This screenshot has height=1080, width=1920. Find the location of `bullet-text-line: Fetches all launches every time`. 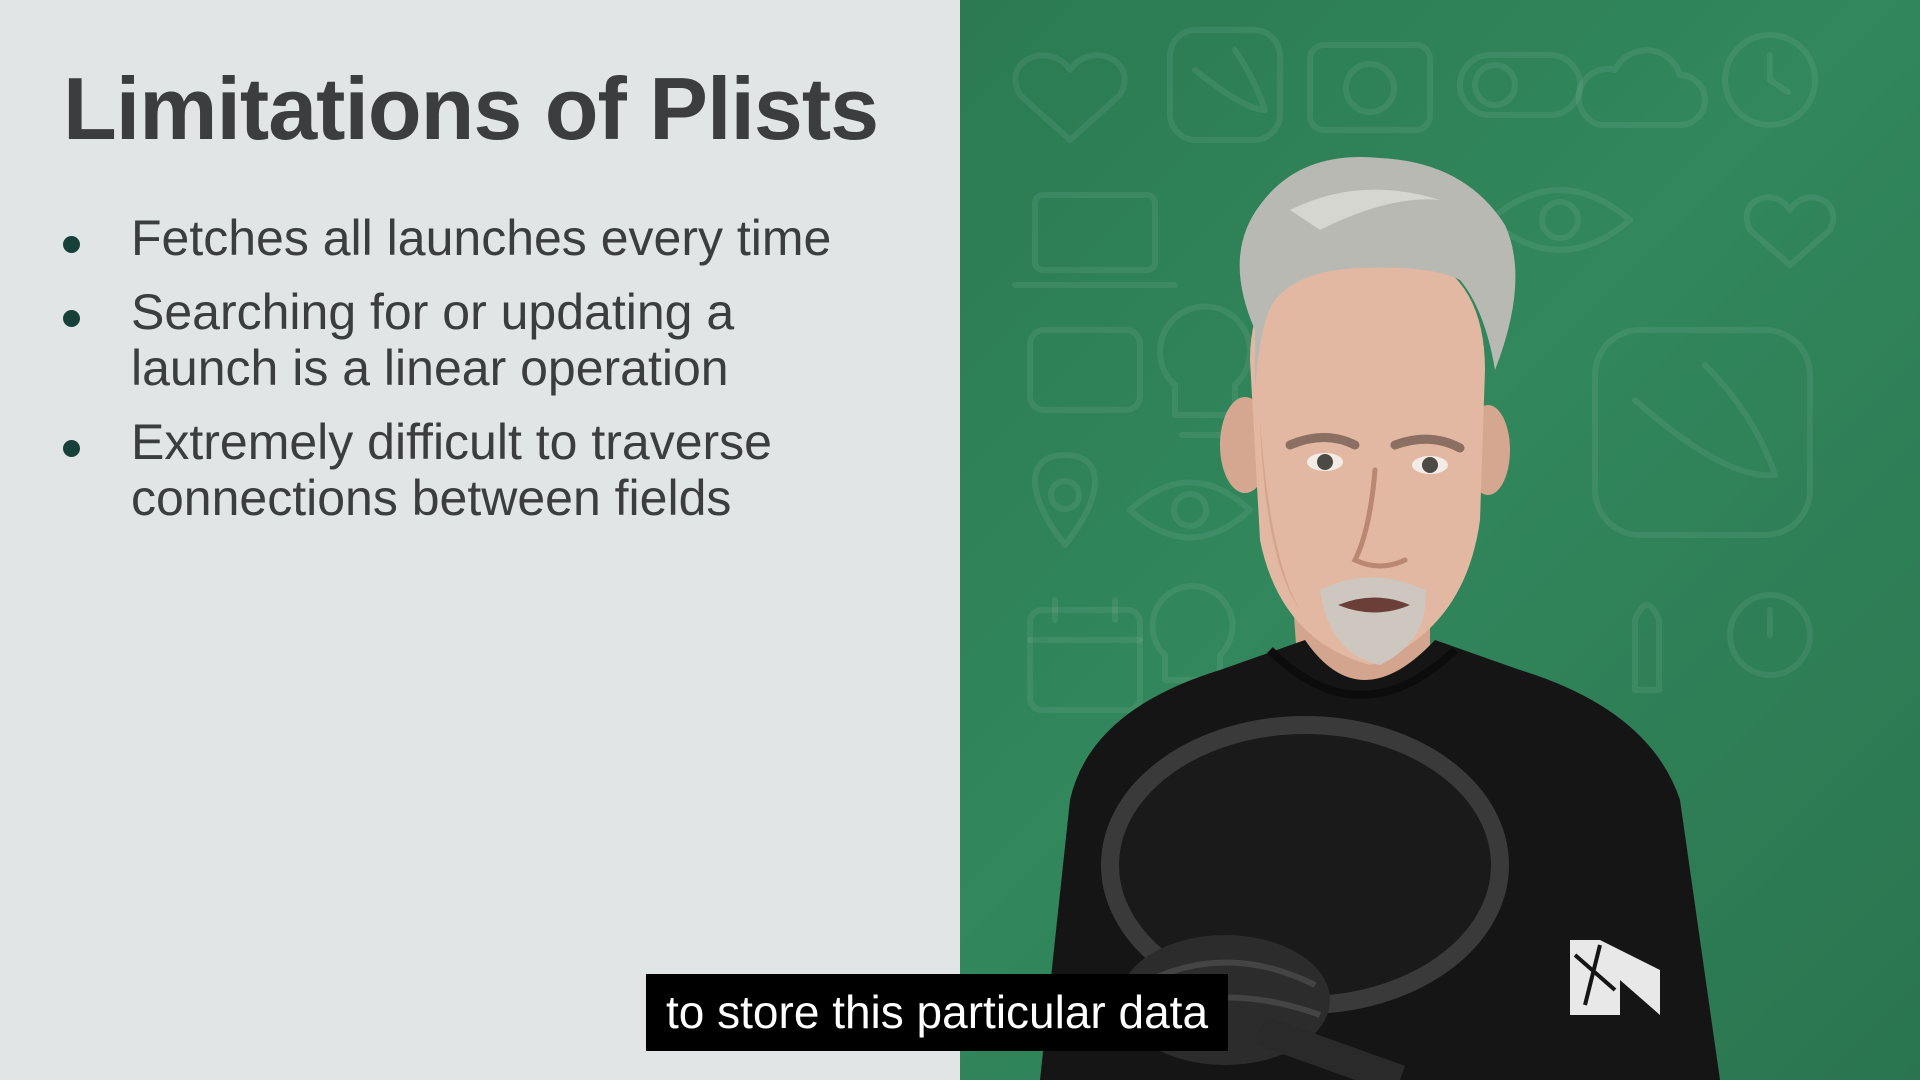

bullet-text-line: Fetches all launches every time is located at coordinates (481, 238).